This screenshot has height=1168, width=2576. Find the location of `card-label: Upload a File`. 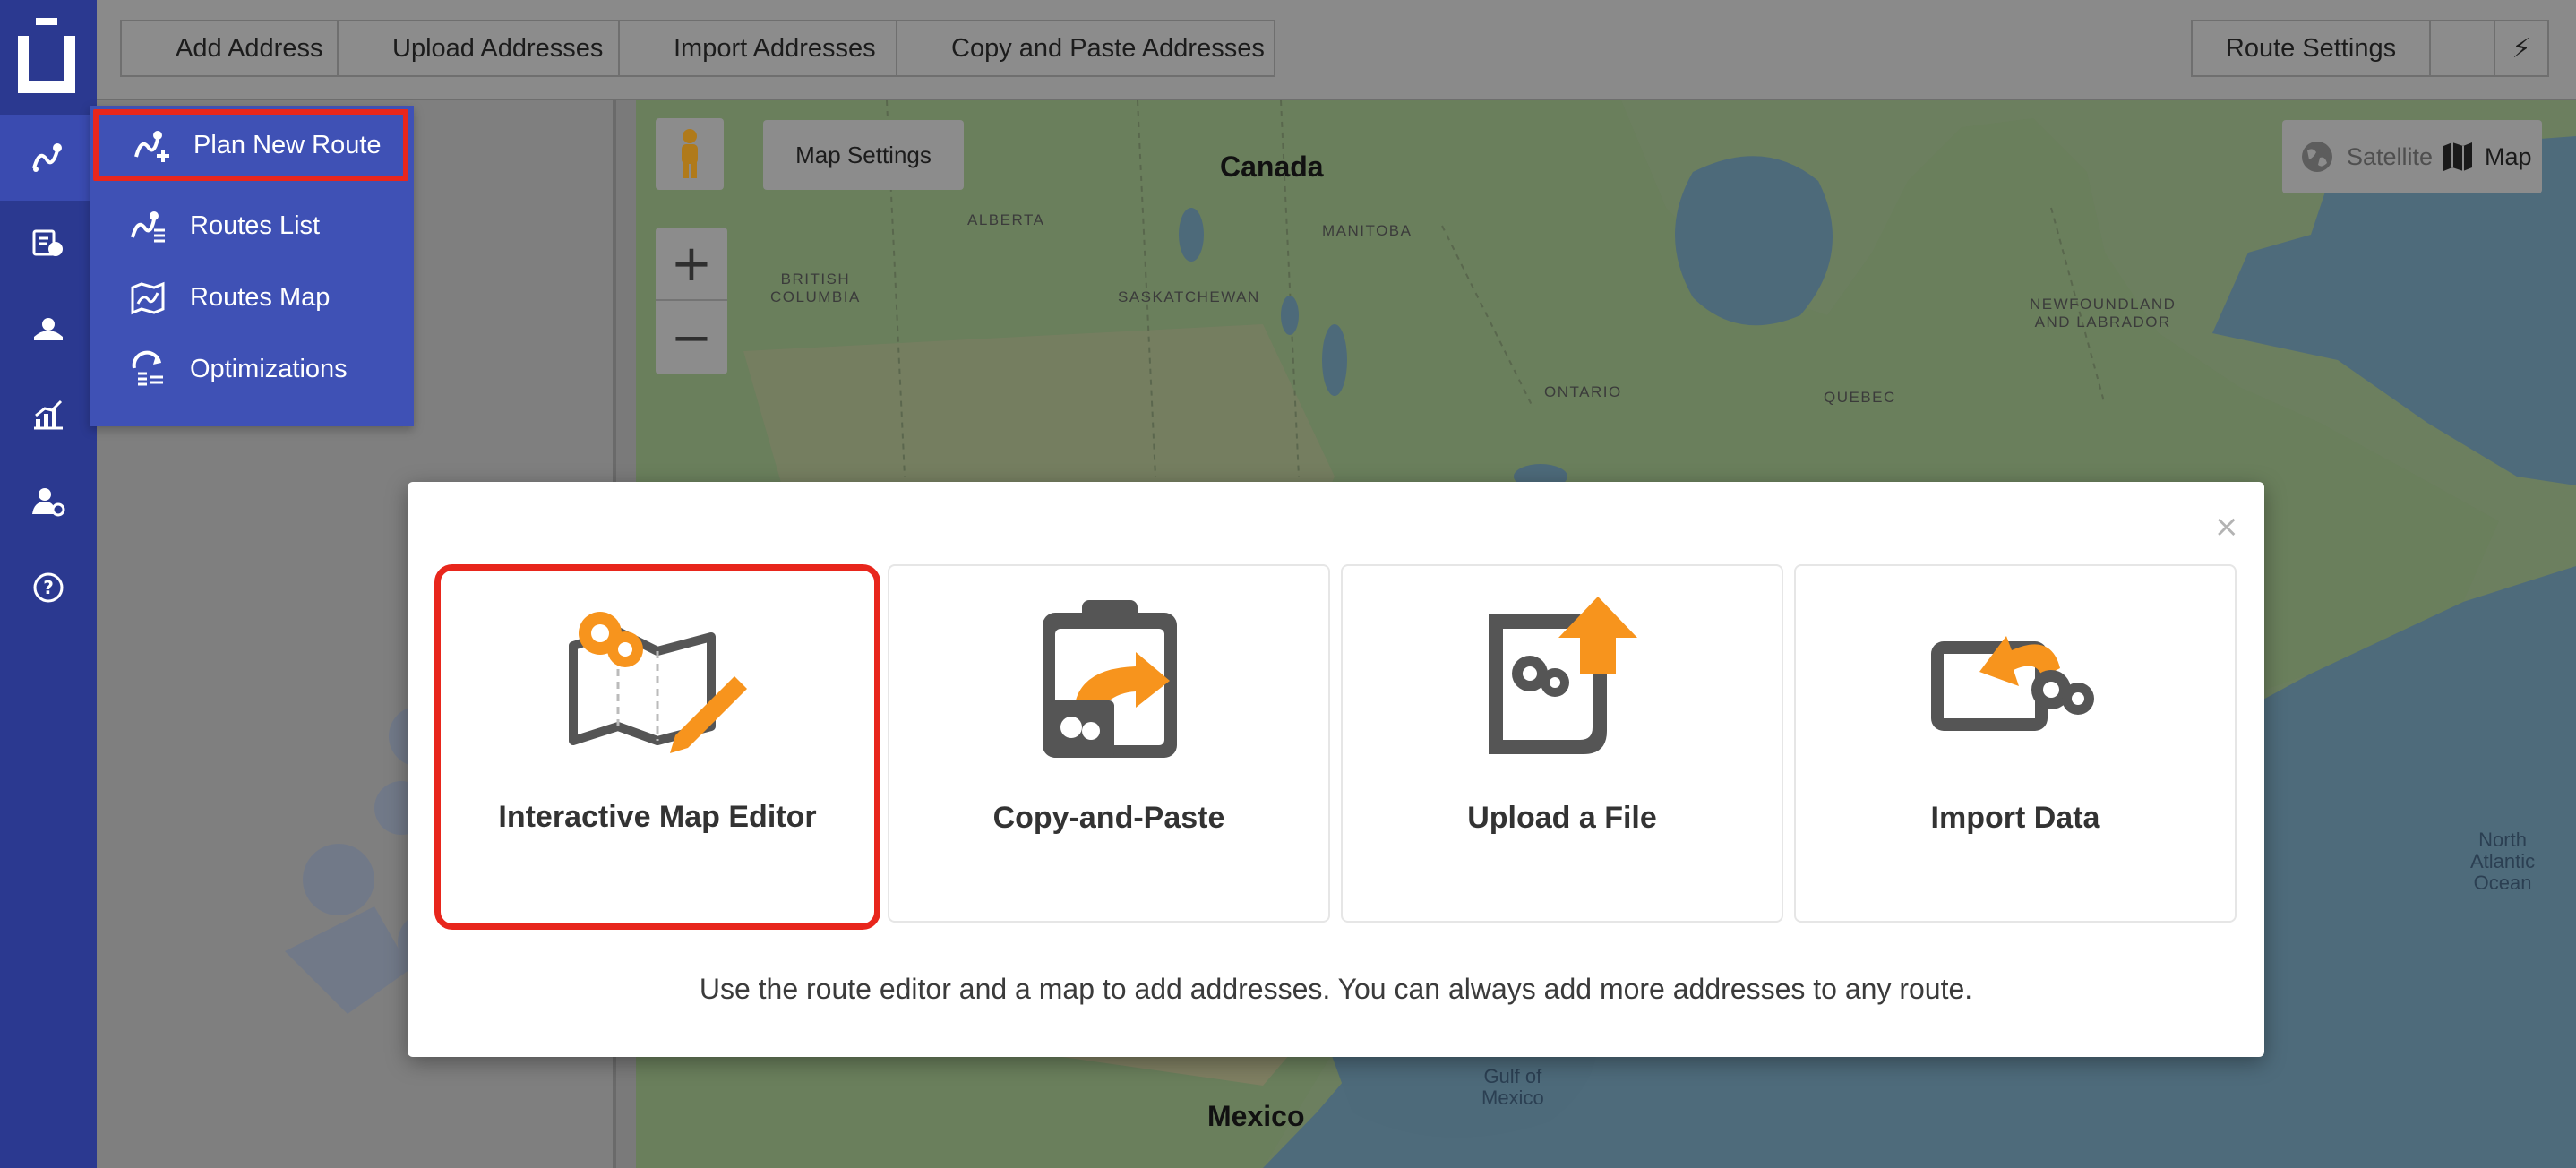

card-label: Upload a File is located at coordinates (1562, 818).